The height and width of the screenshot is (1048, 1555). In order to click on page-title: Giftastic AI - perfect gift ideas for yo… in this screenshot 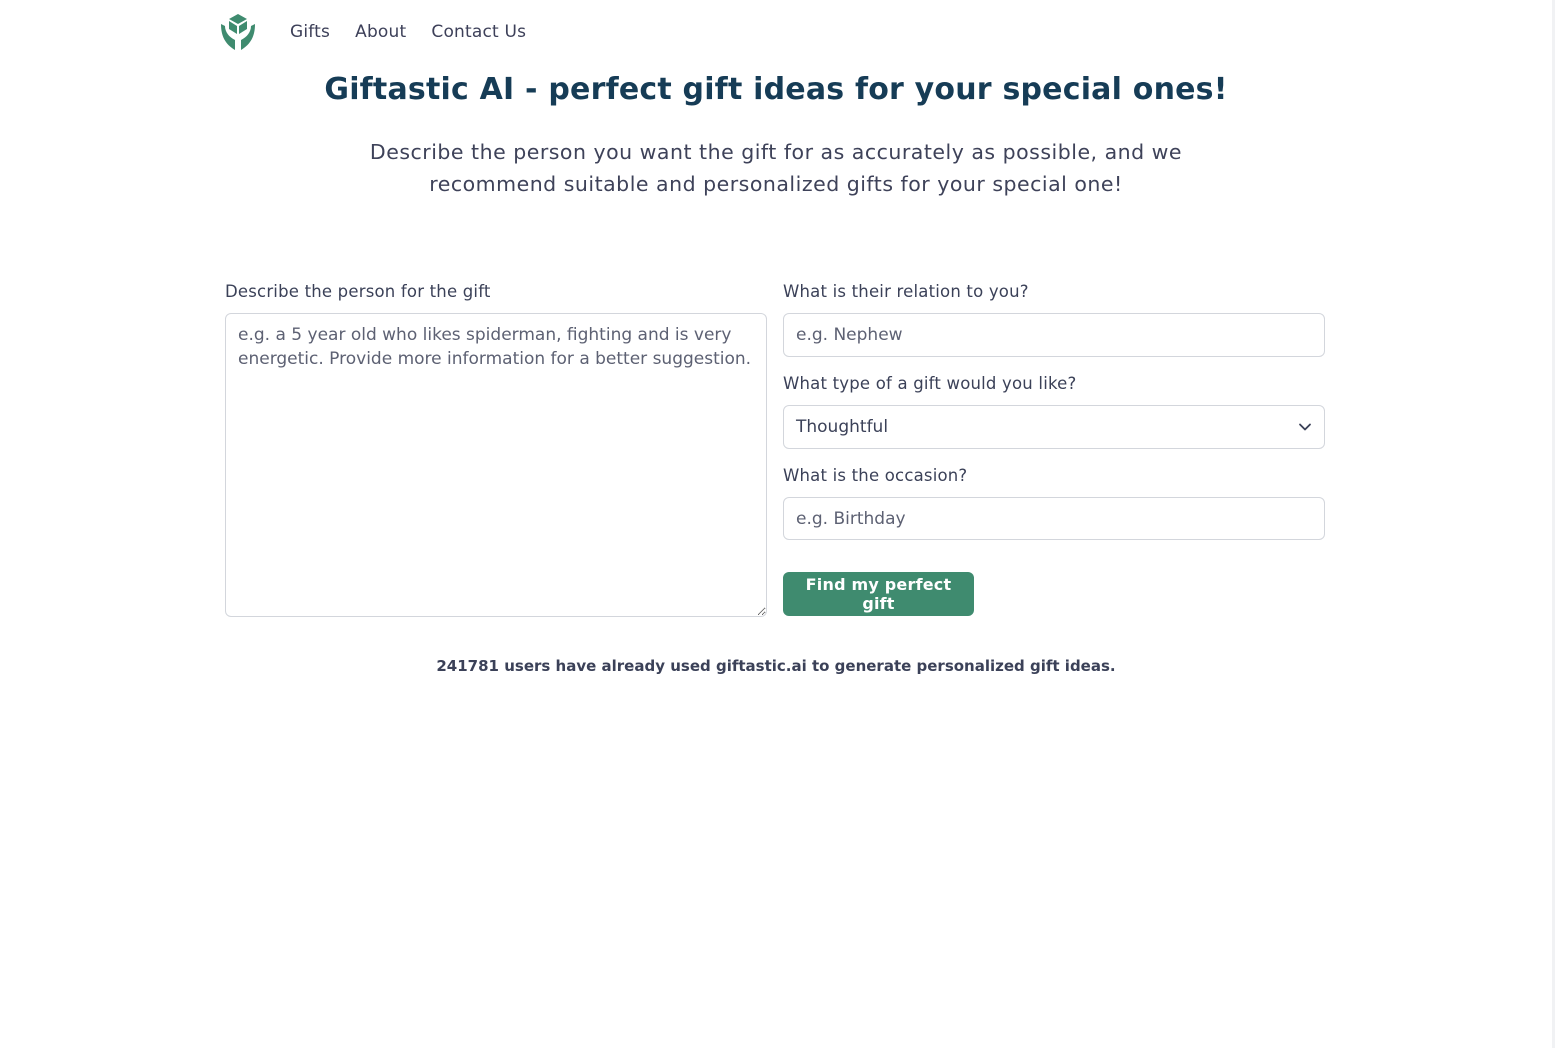, I will do `click(776, 89)`.